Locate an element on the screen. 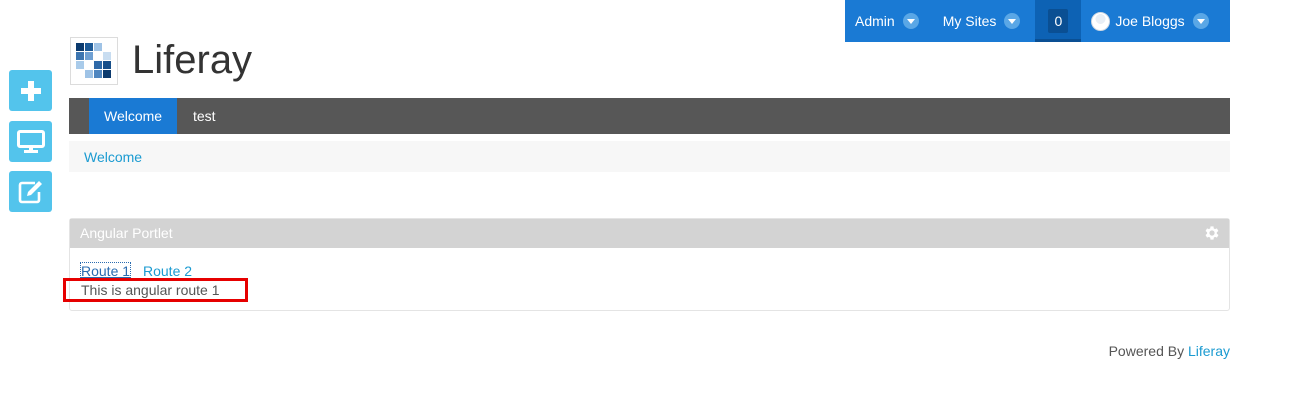 The image size is (1290, 397). admin-menu: Admin is located at coordinates (887, 21).